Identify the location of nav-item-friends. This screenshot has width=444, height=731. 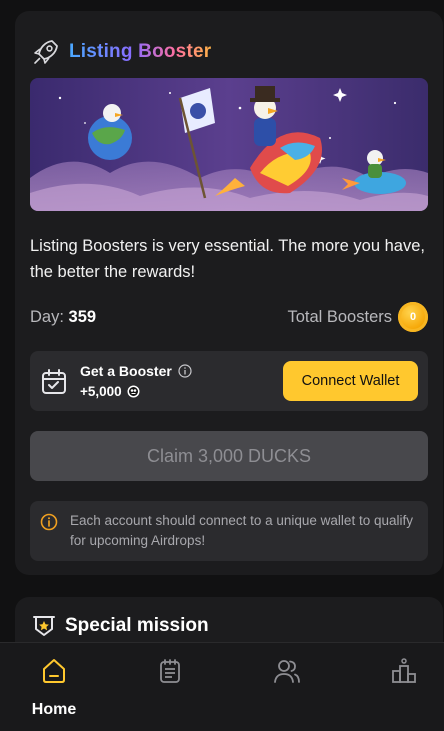
(287, 671).